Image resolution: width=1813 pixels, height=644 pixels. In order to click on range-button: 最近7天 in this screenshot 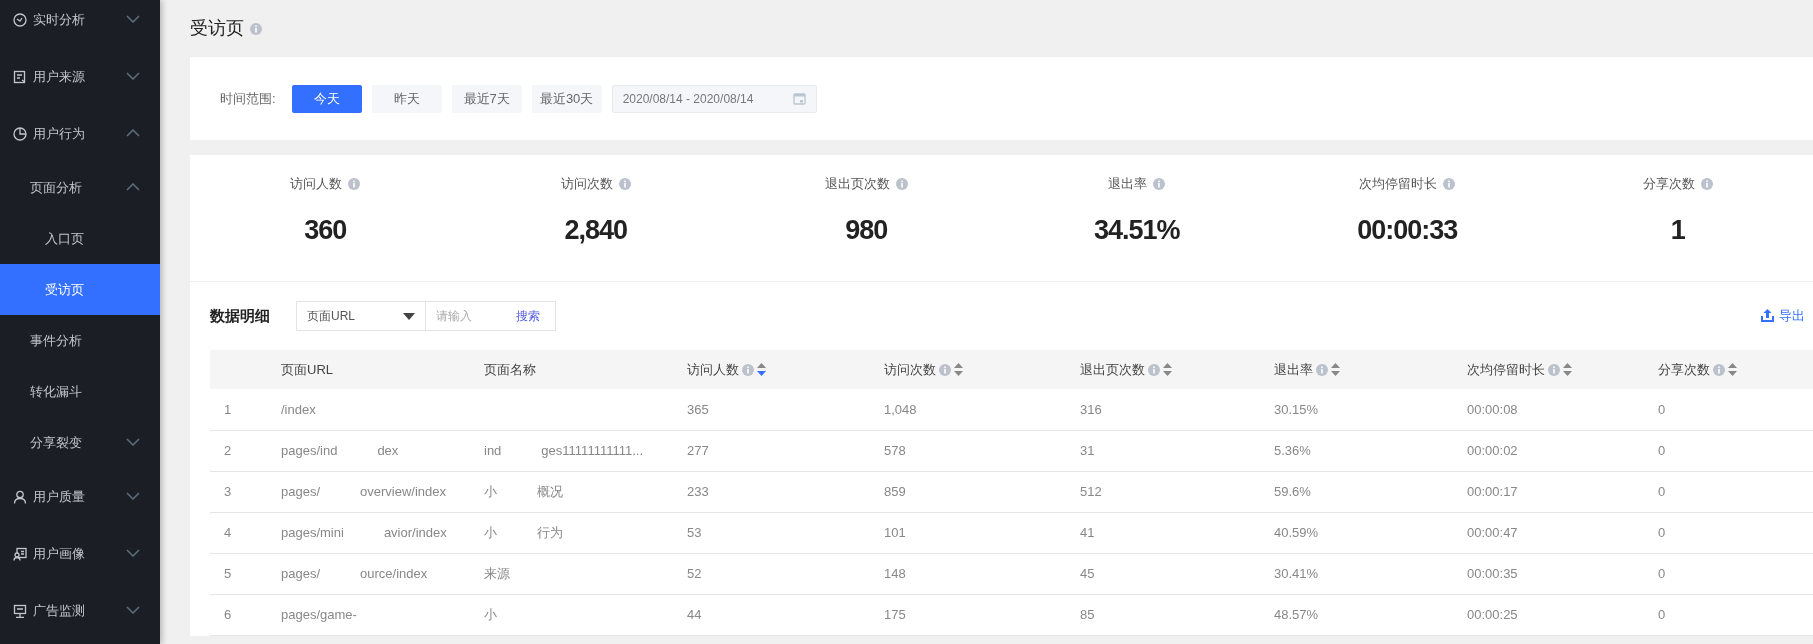, I will do `click(486, 98)`.